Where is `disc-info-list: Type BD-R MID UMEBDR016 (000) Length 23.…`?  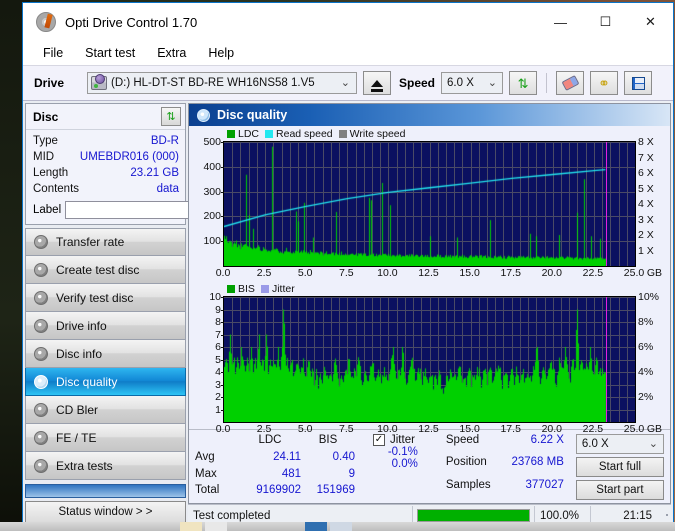
disc-info-list: Type BD-R MID UMEBDR016 (000) Length 23.… is located at coordinates (145, 177).